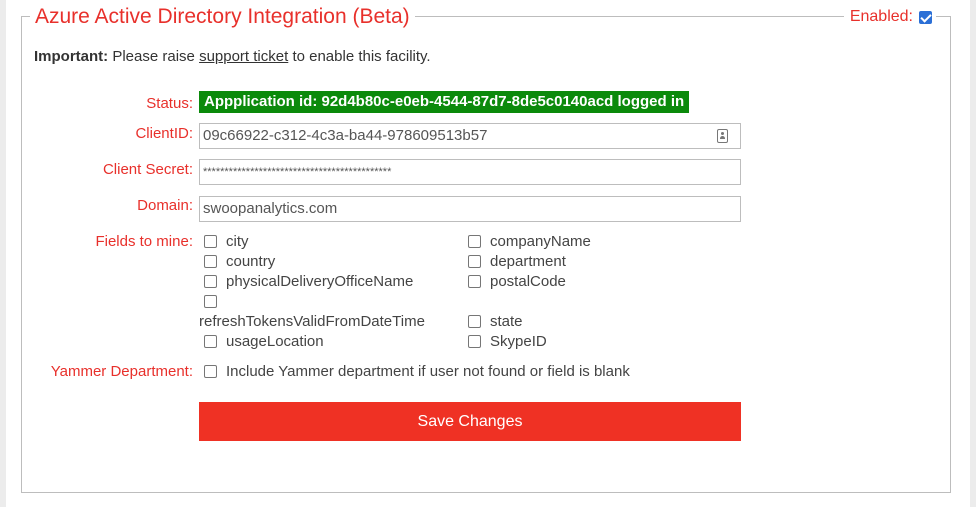  Describe the element at coordinates (210, 371) in the screenshot. I see `yammer-department-checkbox` at that location.